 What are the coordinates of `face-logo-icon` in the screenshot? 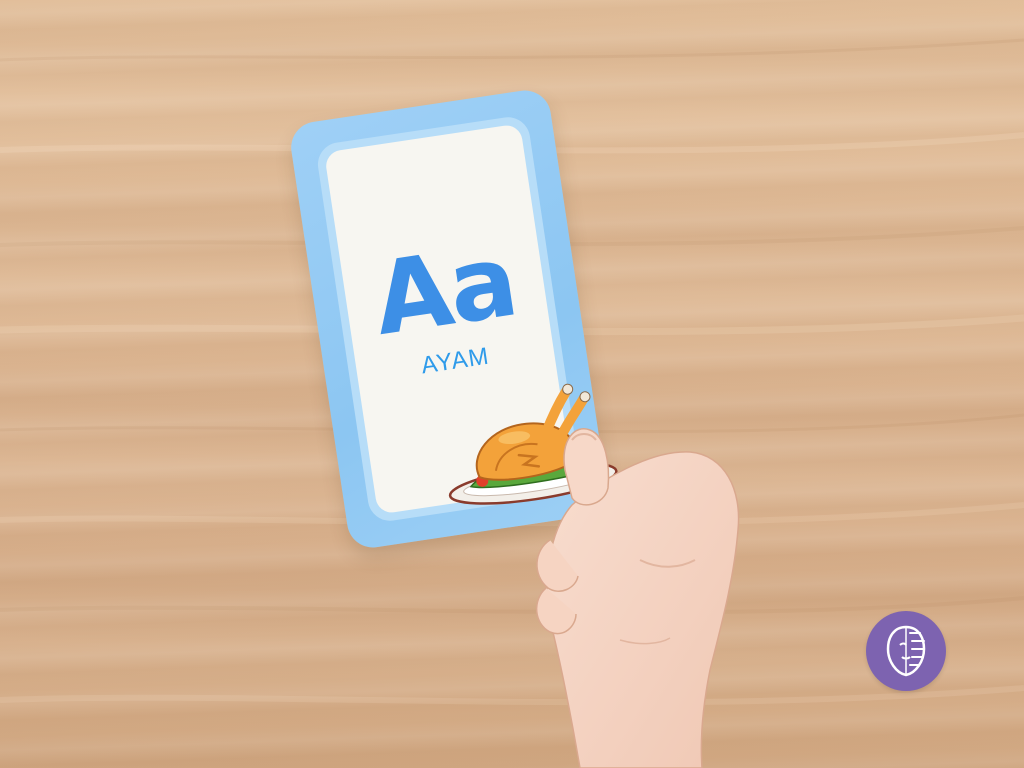 It's located at (906, 651).